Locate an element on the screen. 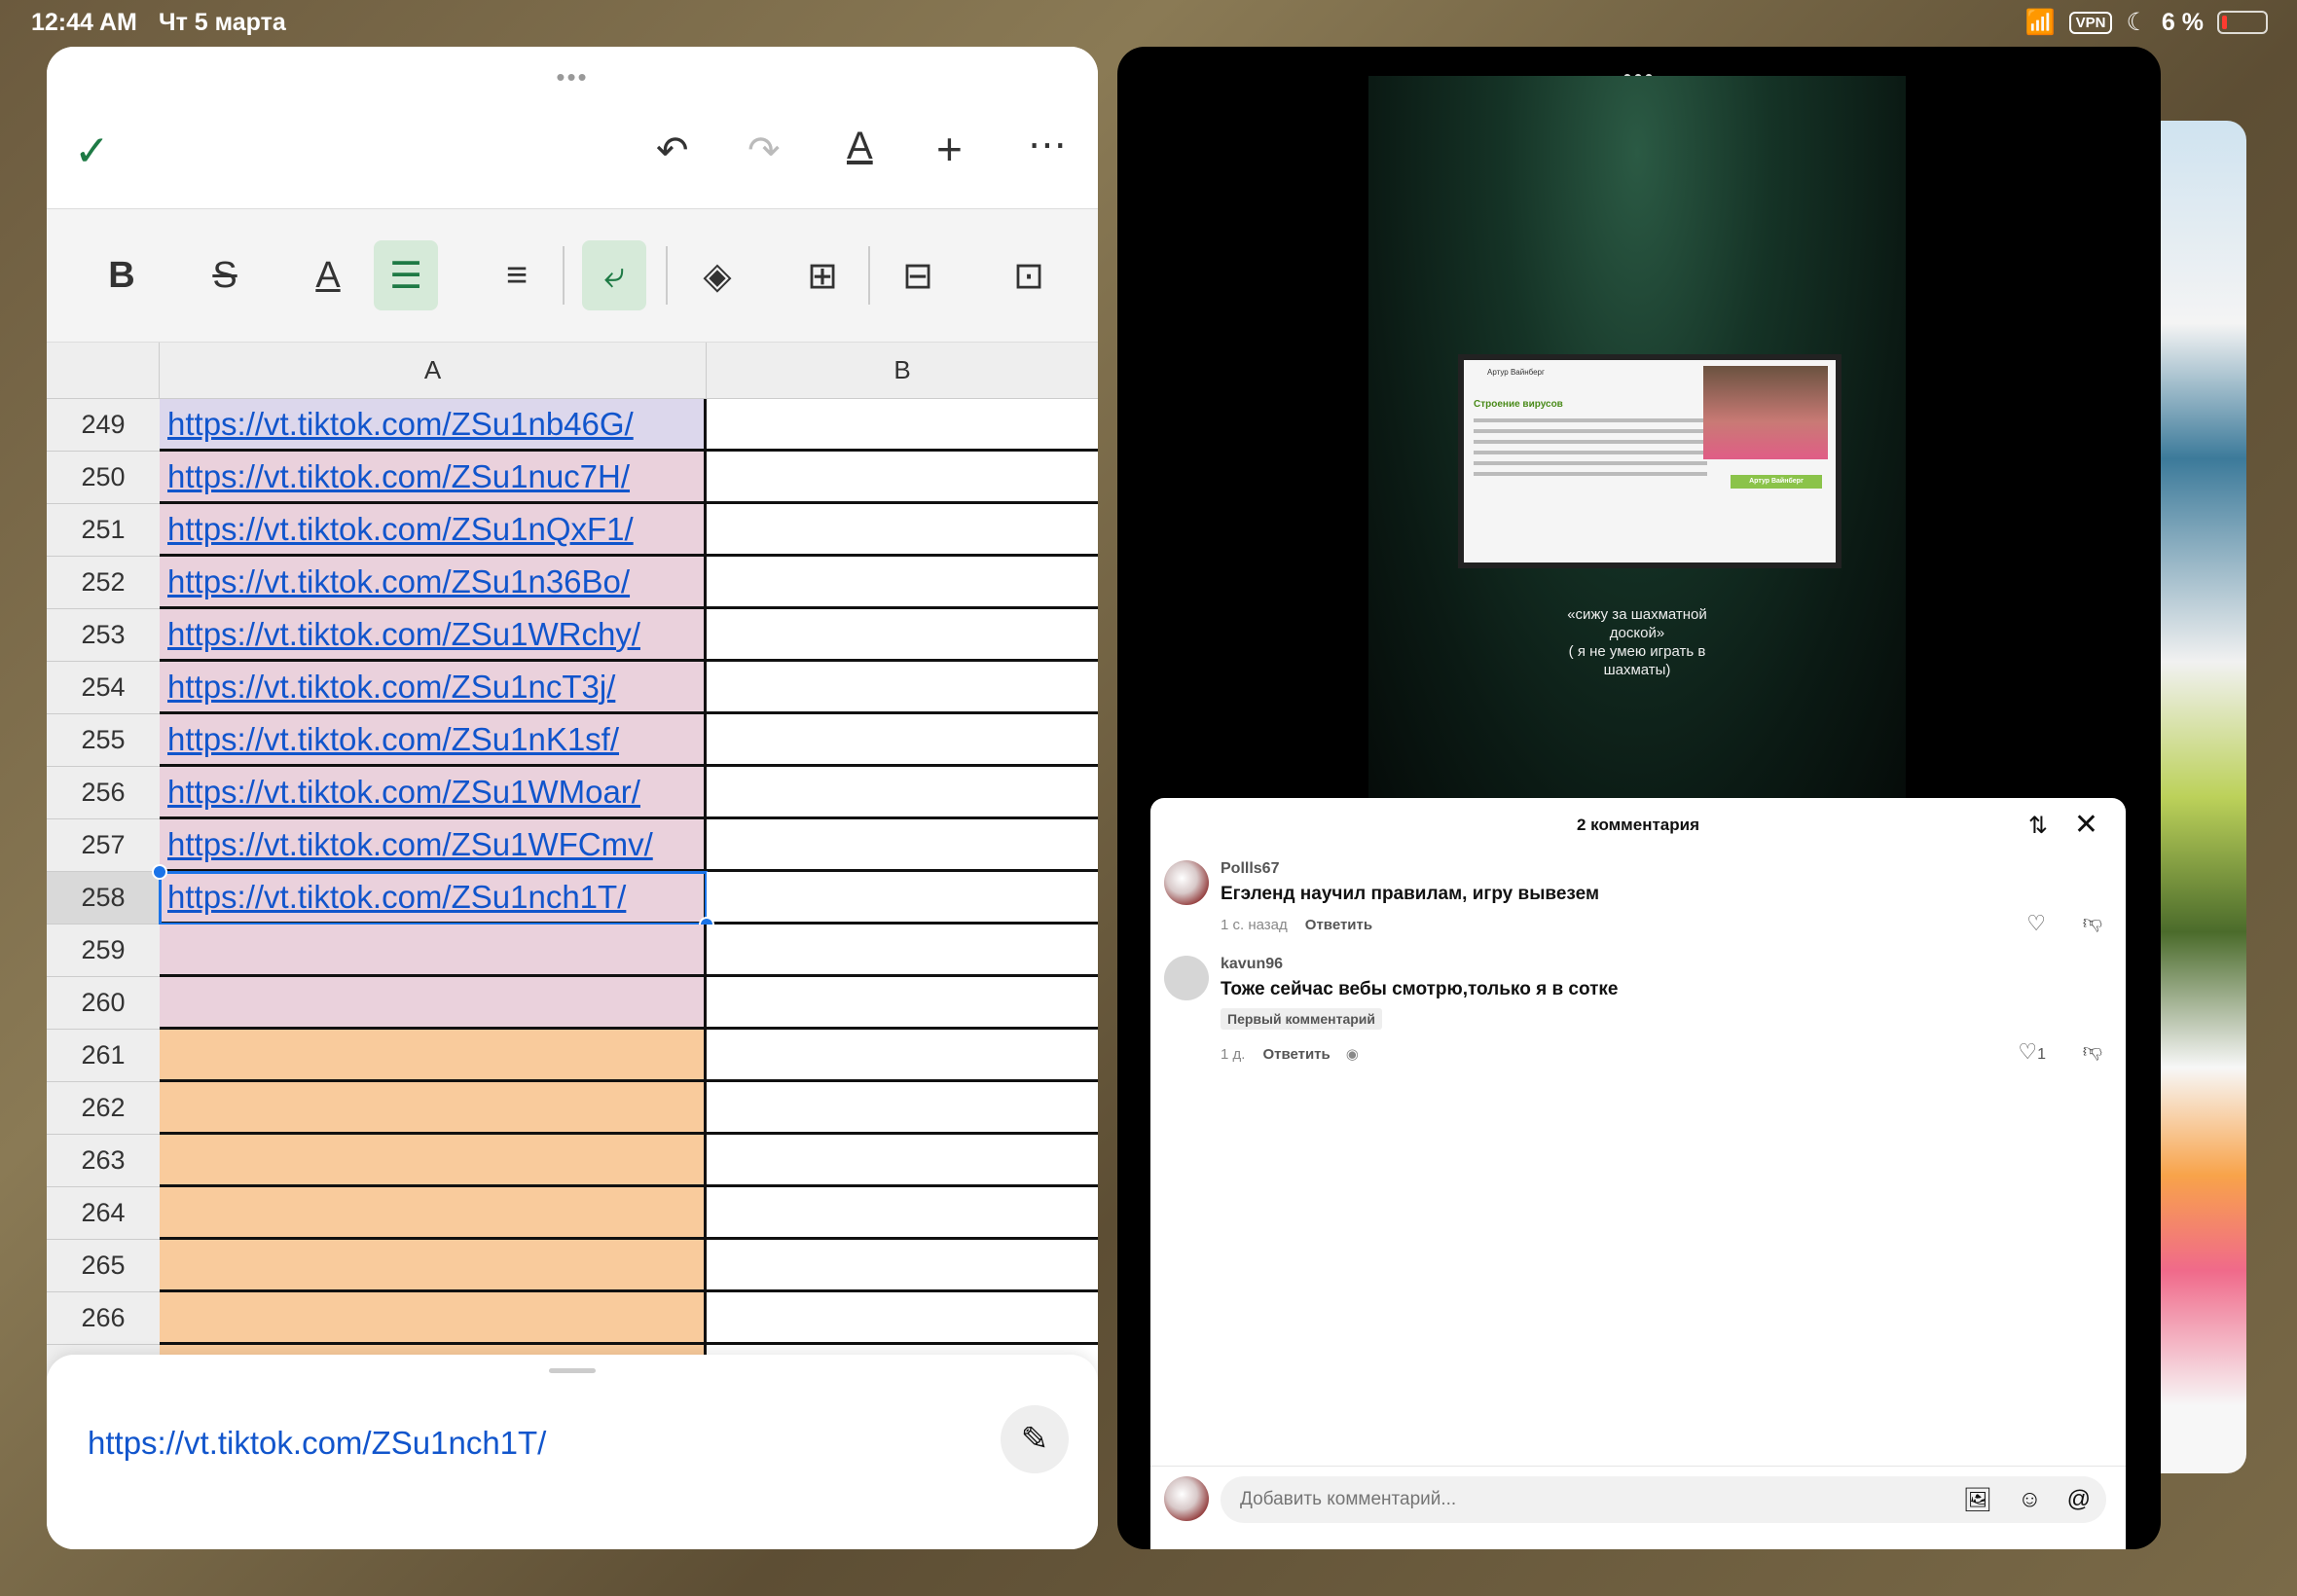 This screenshot has width=2297, height=1596. column-header-a: A is located at coordinates (433, 371).